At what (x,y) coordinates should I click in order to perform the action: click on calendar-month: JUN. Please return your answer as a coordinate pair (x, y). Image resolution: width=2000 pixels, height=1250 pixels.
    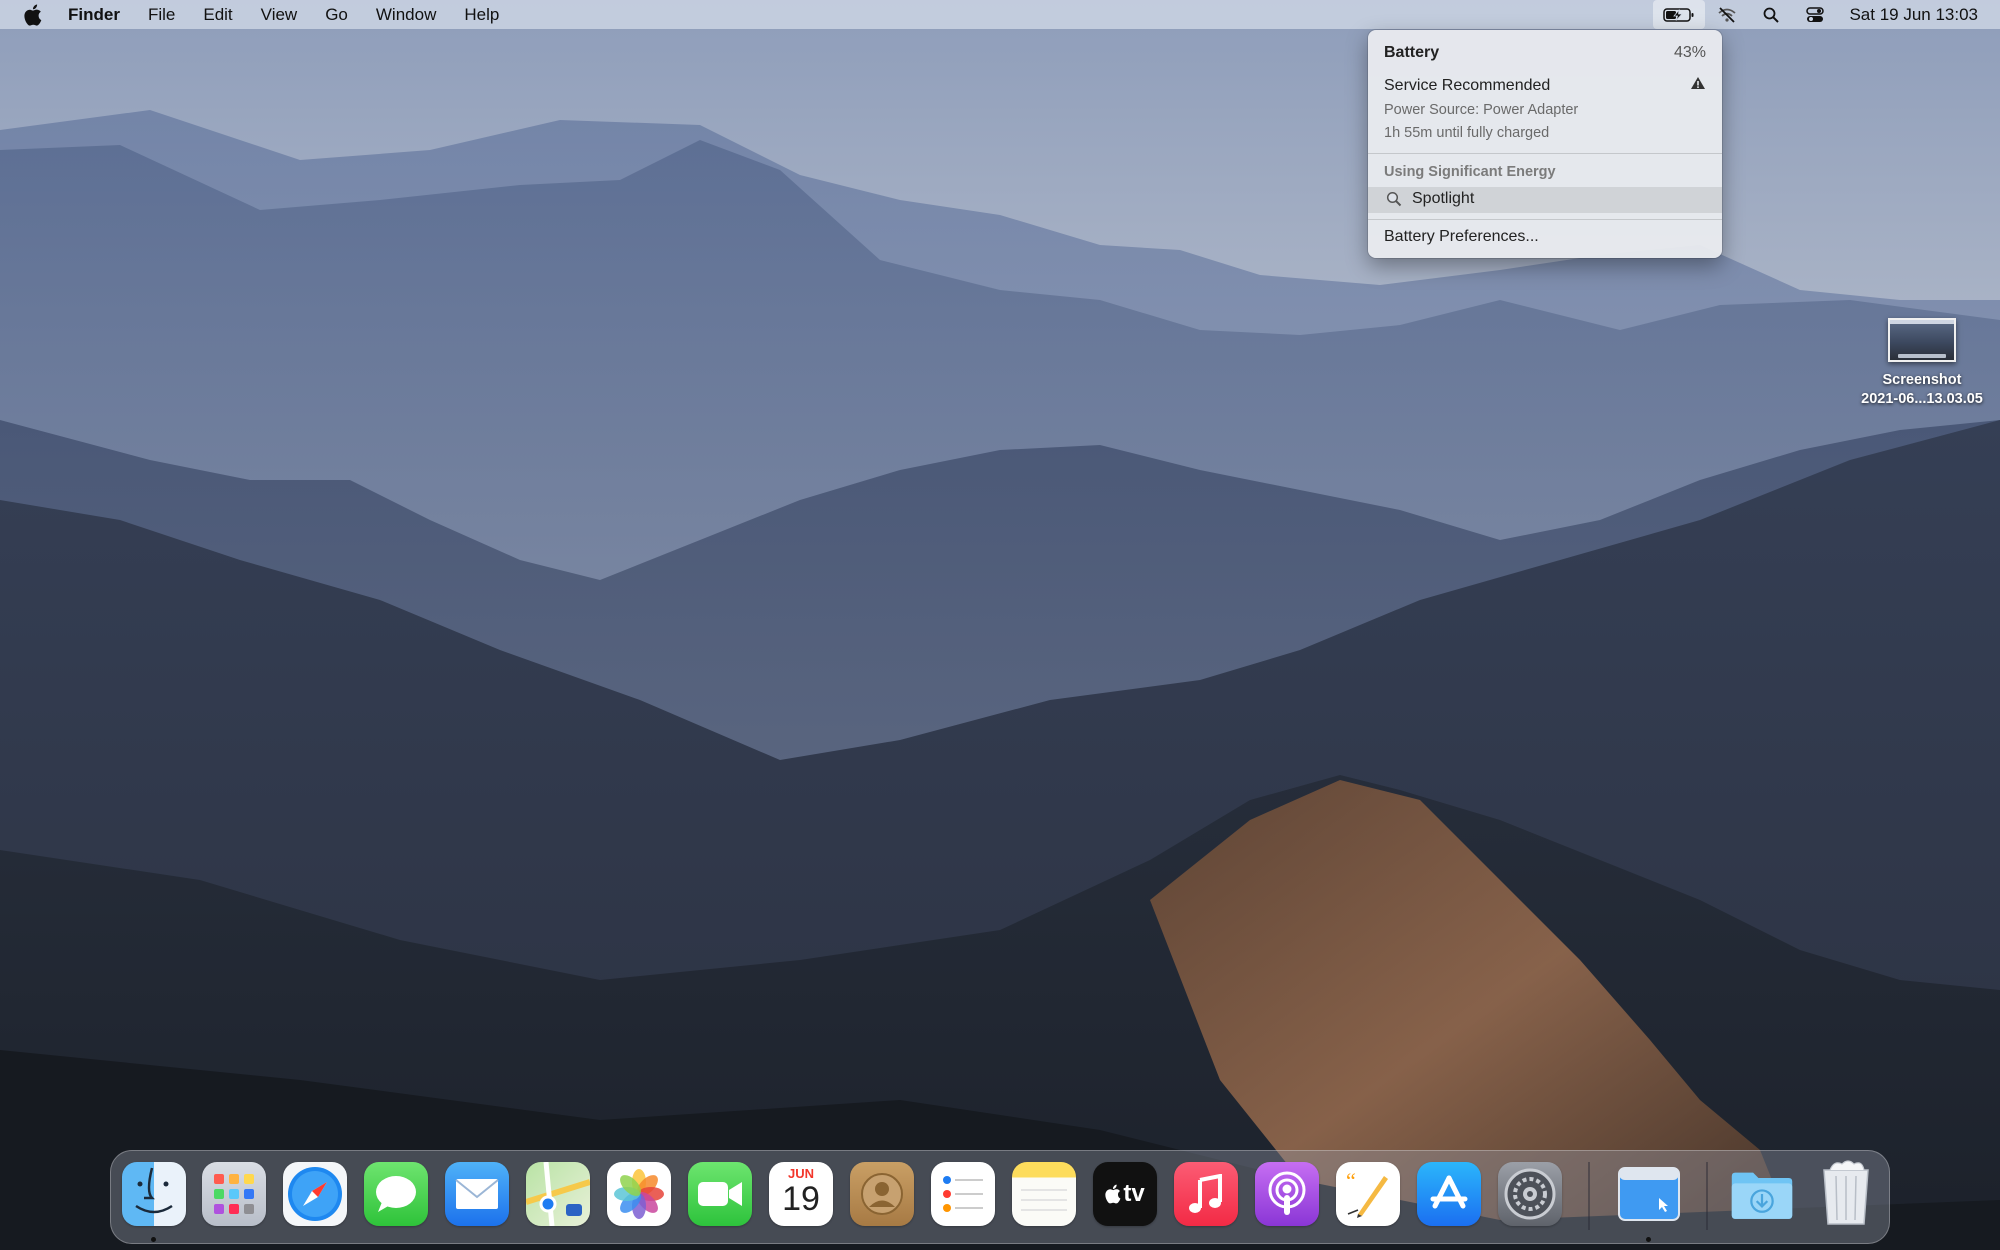
    Looking at the image, I should click on (800, 1173).